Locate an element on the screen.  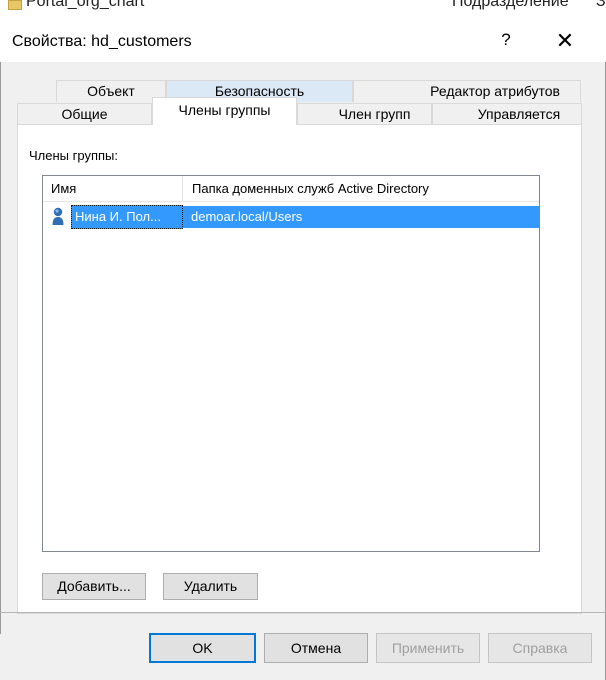
help-title-button: ? is located at coordinates (506, 42).